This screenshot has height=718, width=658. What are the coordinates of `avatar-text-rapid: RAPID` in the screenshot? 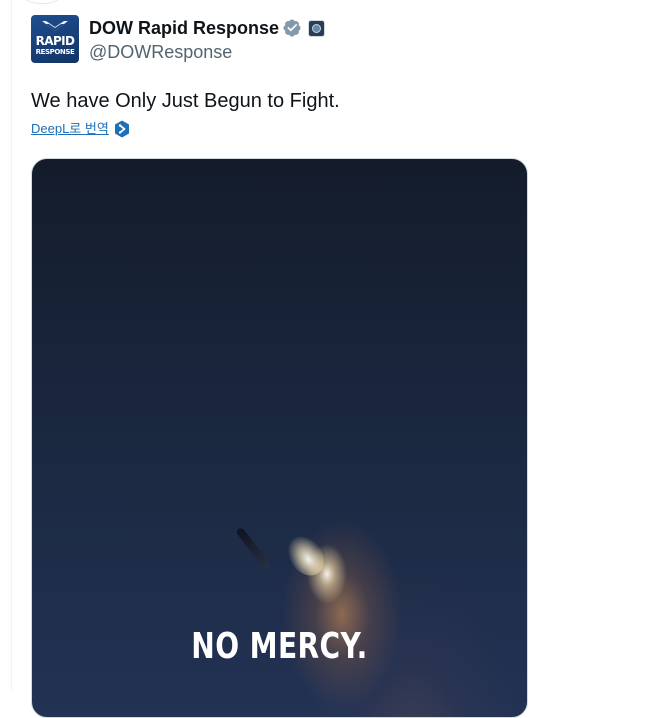 It's located at (55, 41).